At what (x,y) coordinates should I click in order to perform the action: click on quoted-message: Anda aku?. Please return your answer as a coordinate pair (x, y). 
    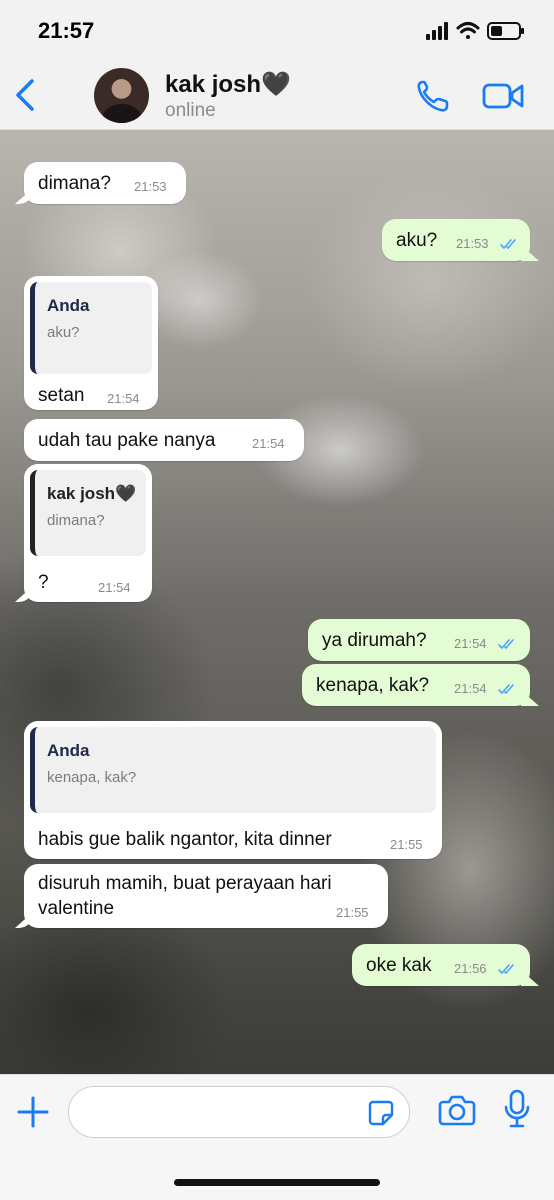
    Looking at the image, I should click on (91, 328).